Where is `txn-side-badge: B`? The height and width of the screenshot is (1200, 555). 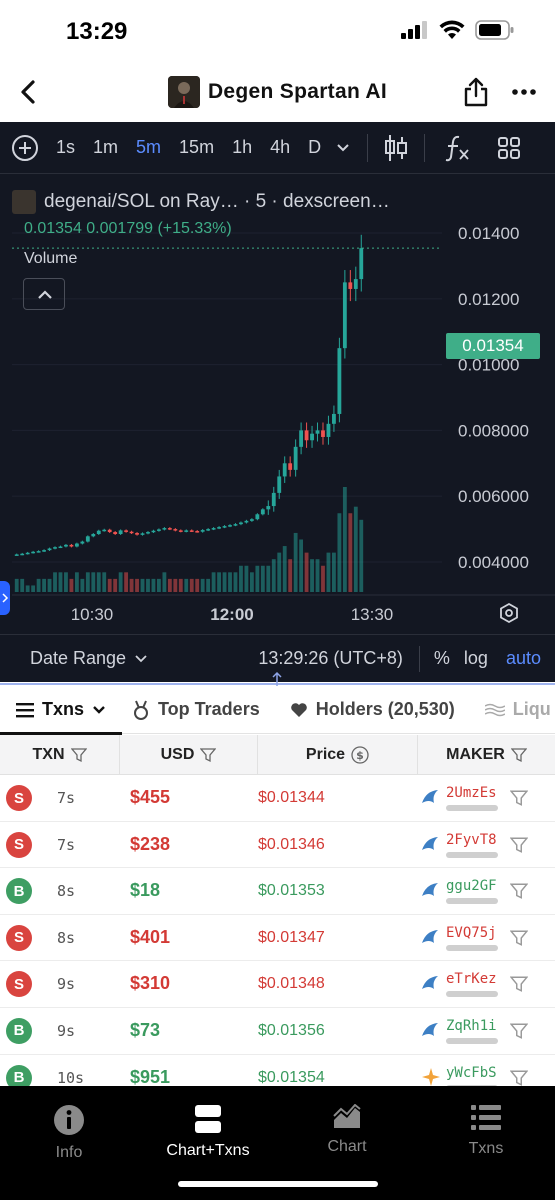
txn-side-badge: B is located at coordinates (19, 1030).